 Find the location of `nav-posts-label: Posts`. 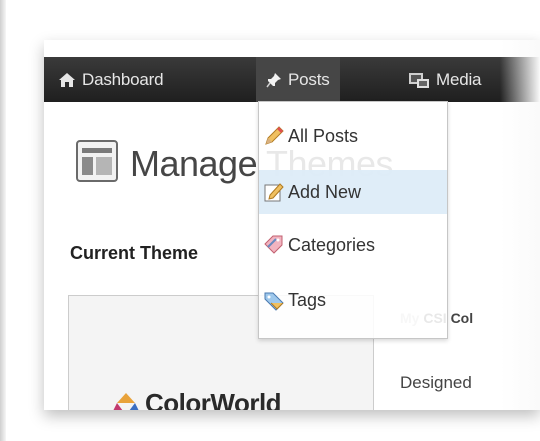

nav-posts-label: Posts is located at coordinates (309, 79).